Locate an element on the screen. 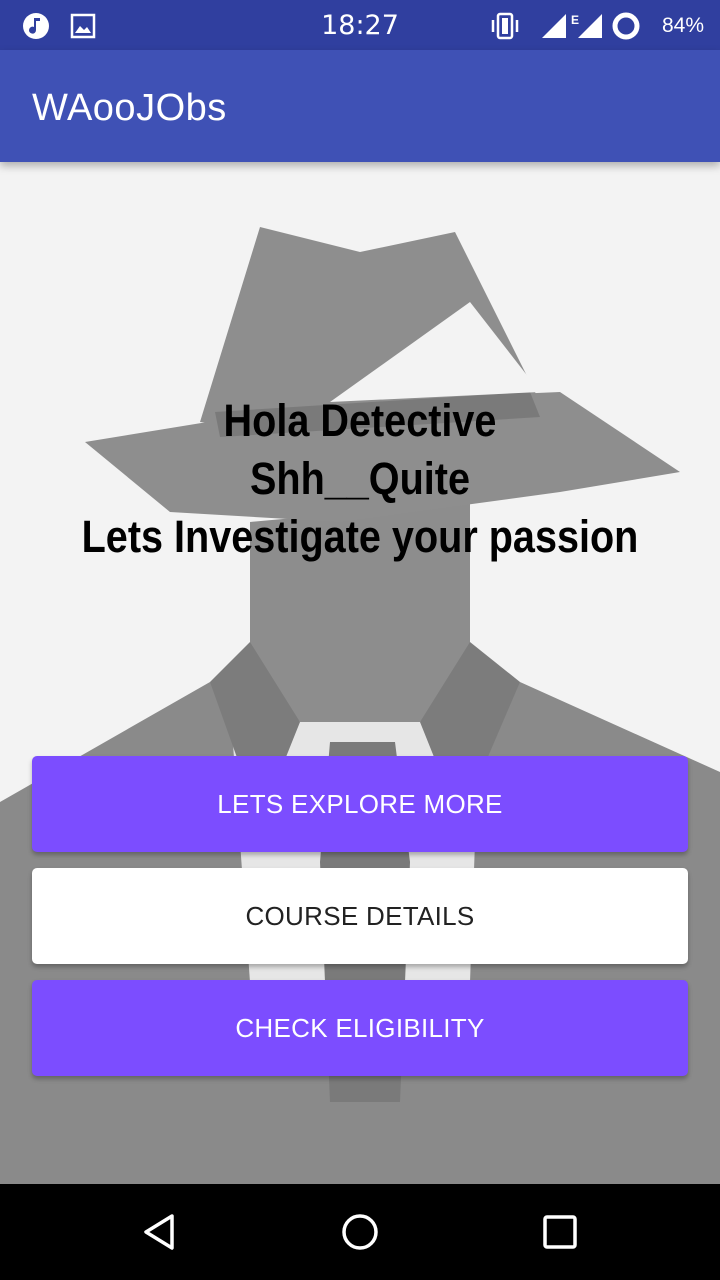  home-icon is located at coordinates (360, 1232).